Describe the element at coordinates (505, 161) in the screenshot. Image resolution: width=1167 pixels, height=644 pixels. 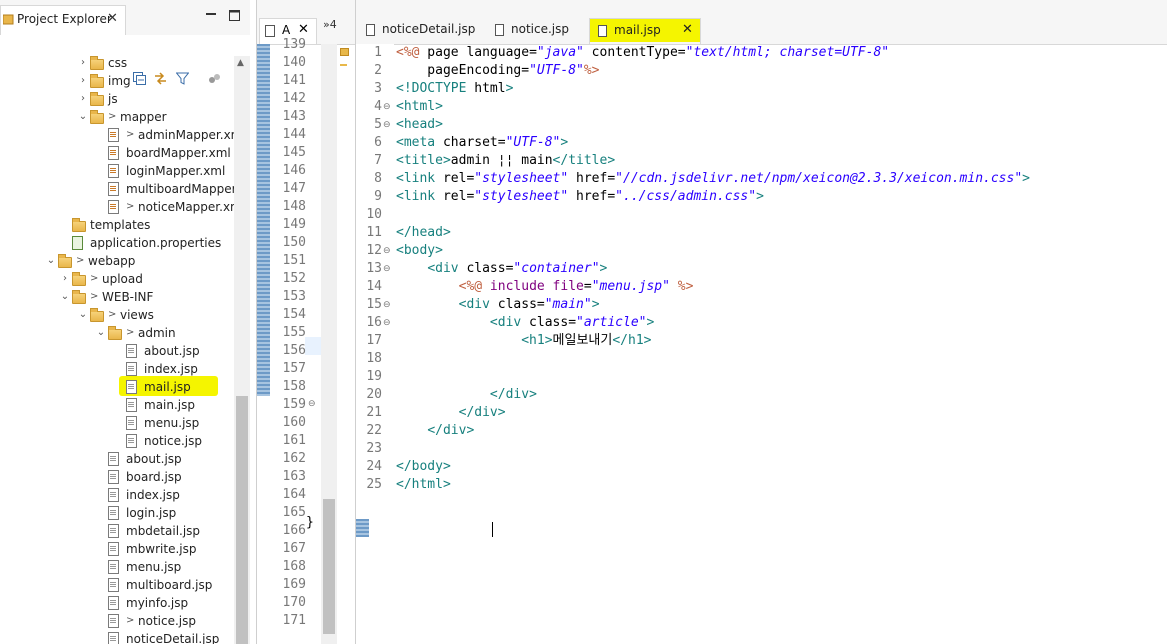
I see `code-line: <title>admin ¦¦ main</title>` at that location.